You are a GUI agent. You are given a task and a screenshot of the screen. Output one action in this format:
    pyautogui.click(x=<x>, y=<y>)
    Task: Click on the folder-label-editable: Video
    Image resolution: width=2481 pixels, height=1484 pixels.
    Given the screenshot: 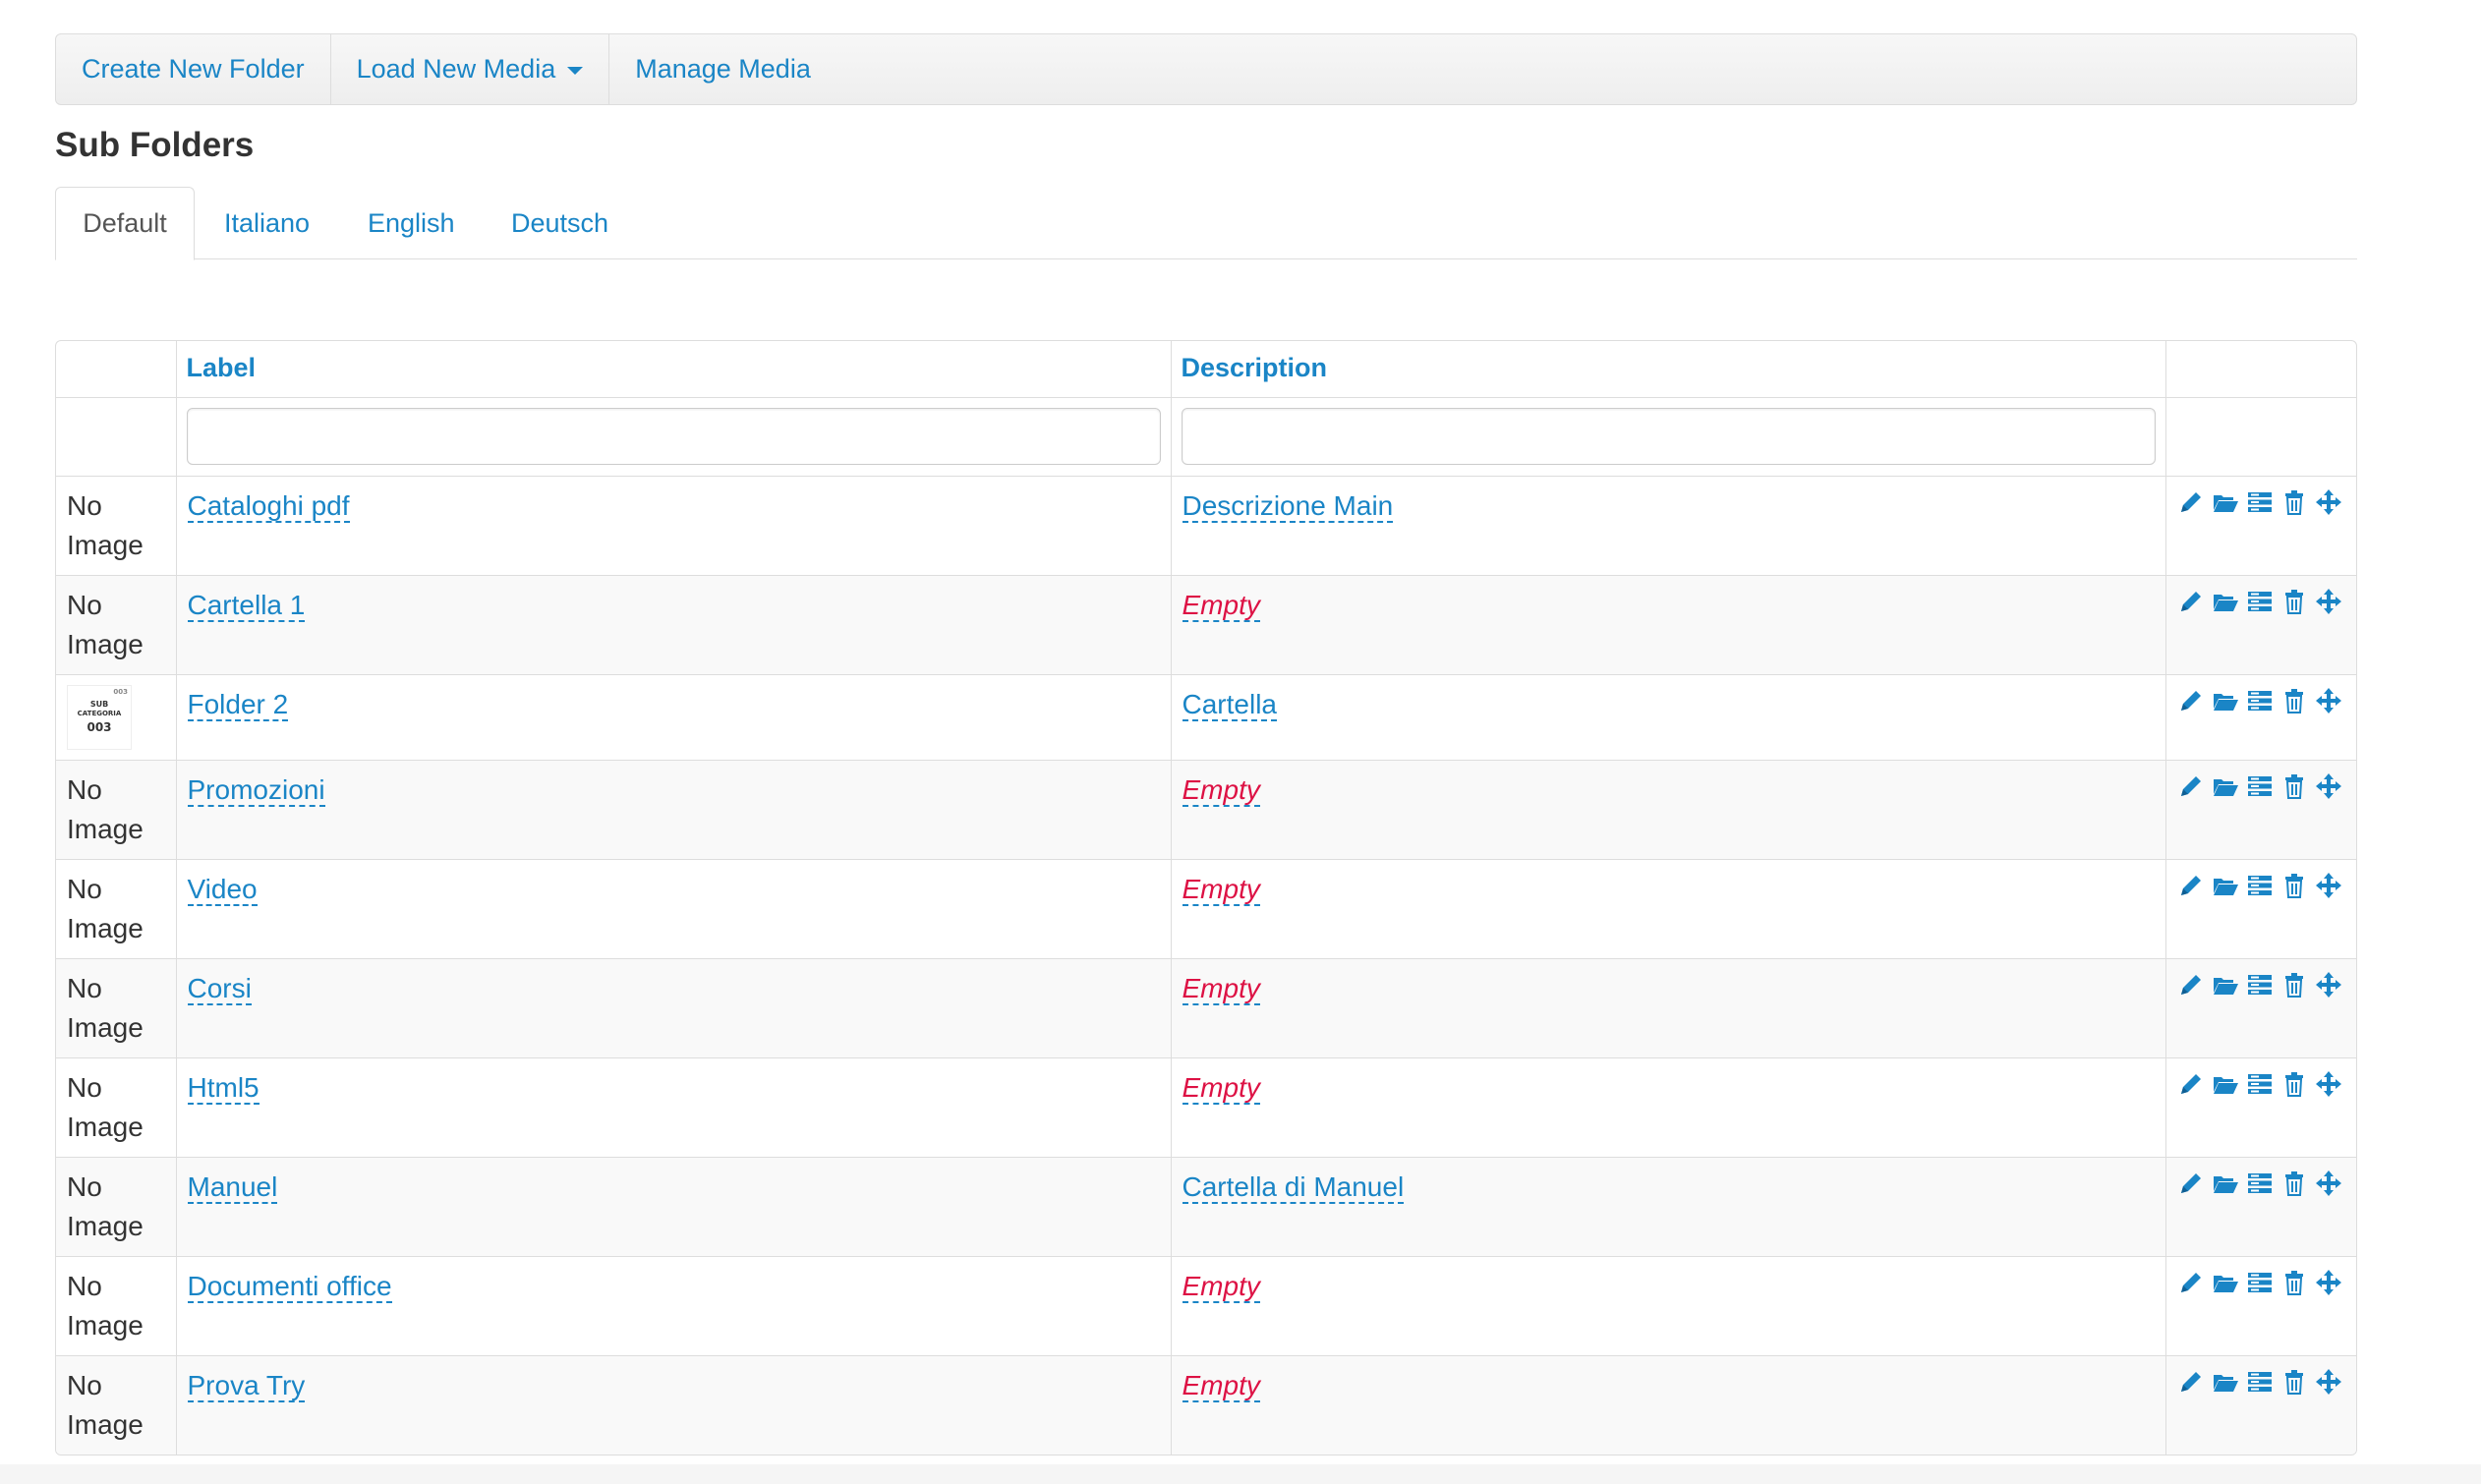 What is the action you would take?
    pyautogui.click(x=222, y=889)
    